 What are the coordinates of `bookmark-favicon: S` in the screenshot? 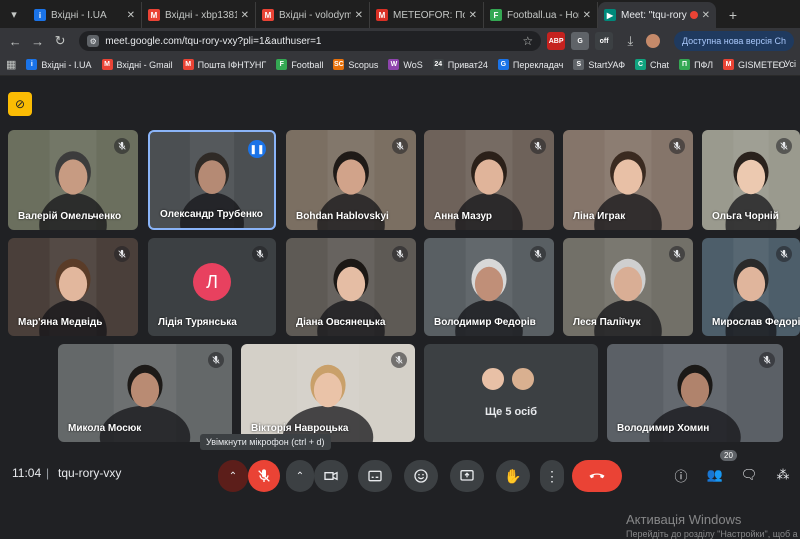 It's located at (579, 64).